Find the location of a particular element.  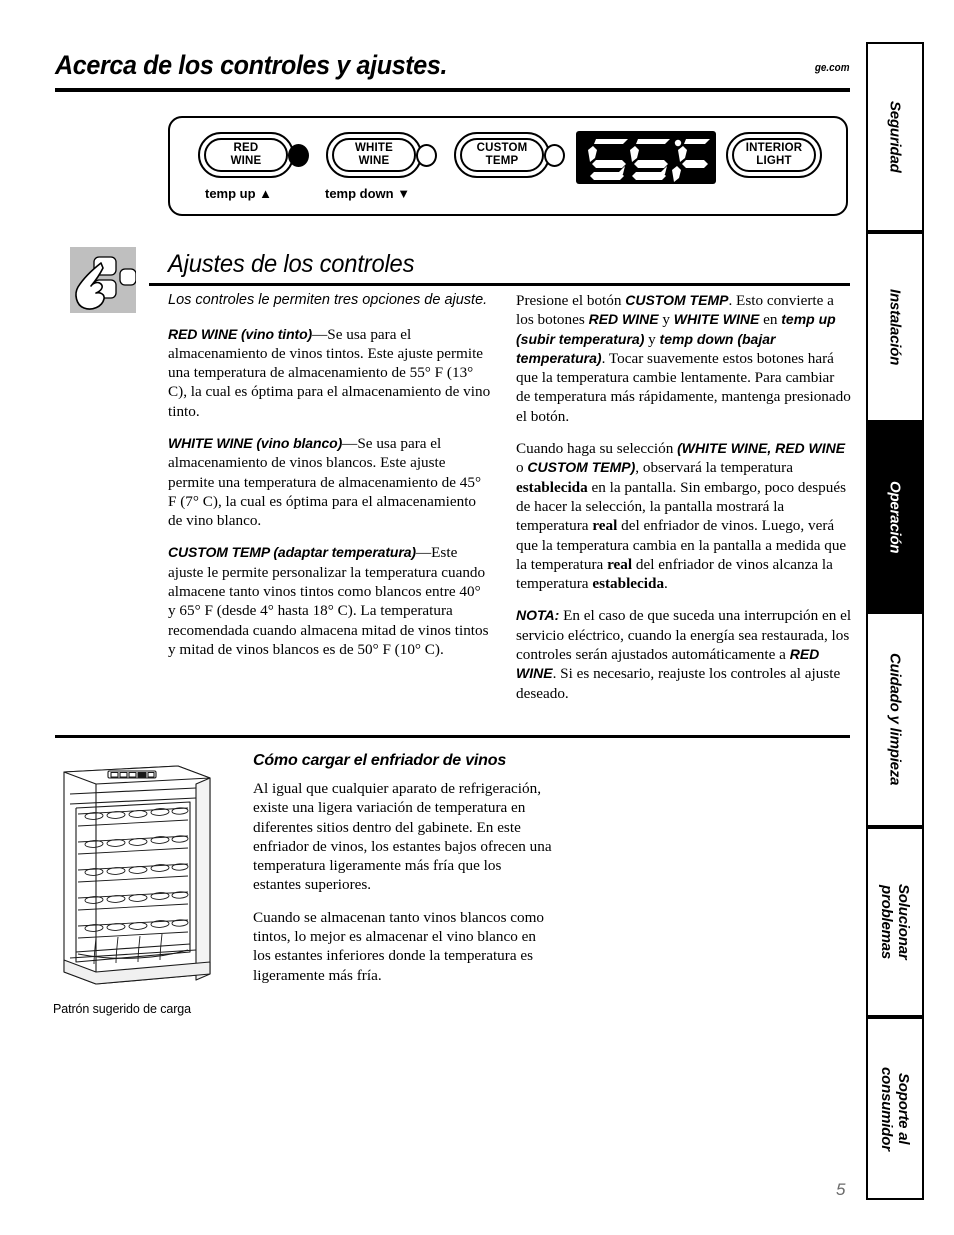

p1-seg-e: y is located at coordinates (666, 320).